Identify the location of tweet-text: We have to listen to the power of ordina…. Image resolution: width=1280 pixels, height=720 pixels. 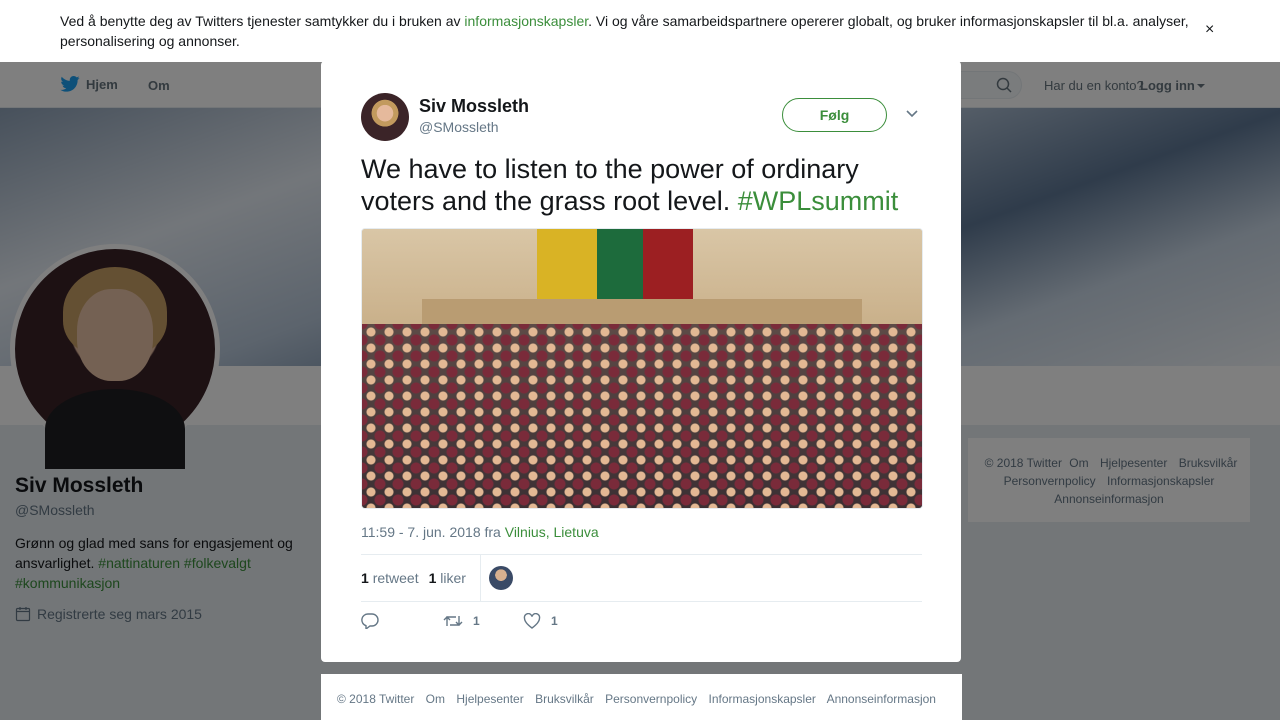
(646, 185).